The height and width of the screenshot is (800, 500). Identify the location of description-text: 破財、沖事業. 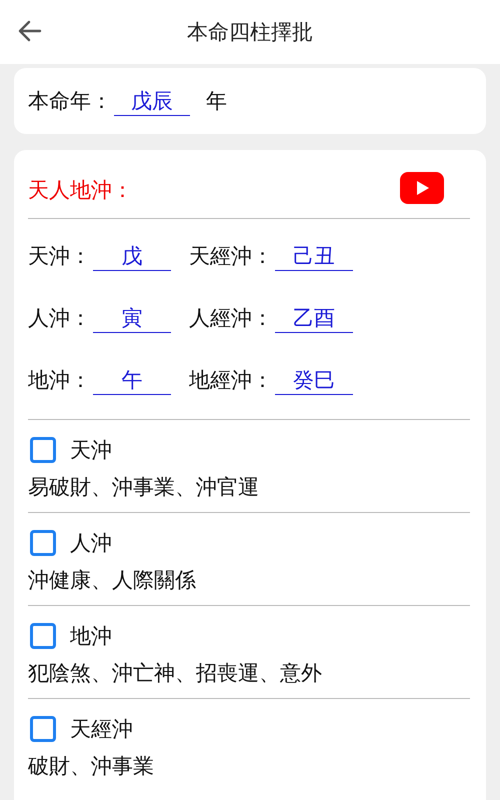
(91, 766).